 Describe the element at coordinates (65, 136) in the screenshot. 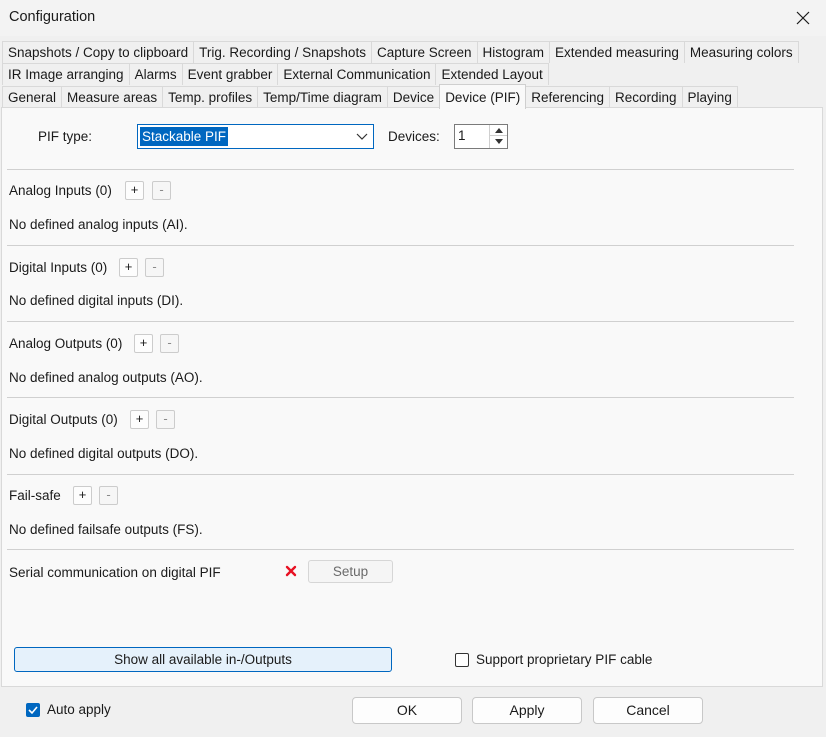

I see `pif-type-label: PIF type:` at that location.